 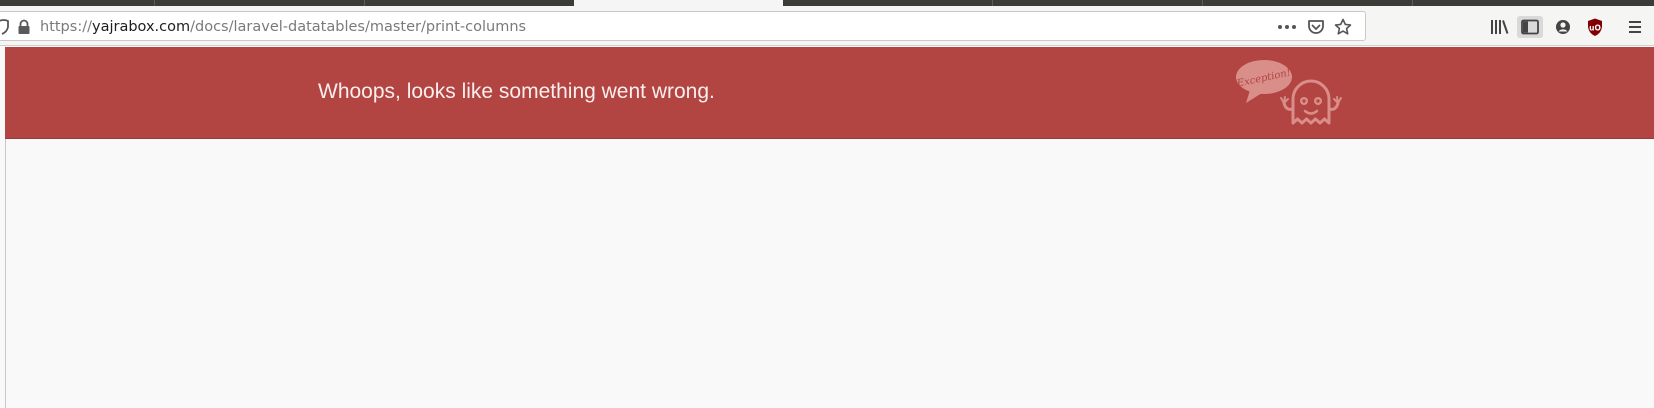 I want to click on library-icon, so click(x=1499, y=27).